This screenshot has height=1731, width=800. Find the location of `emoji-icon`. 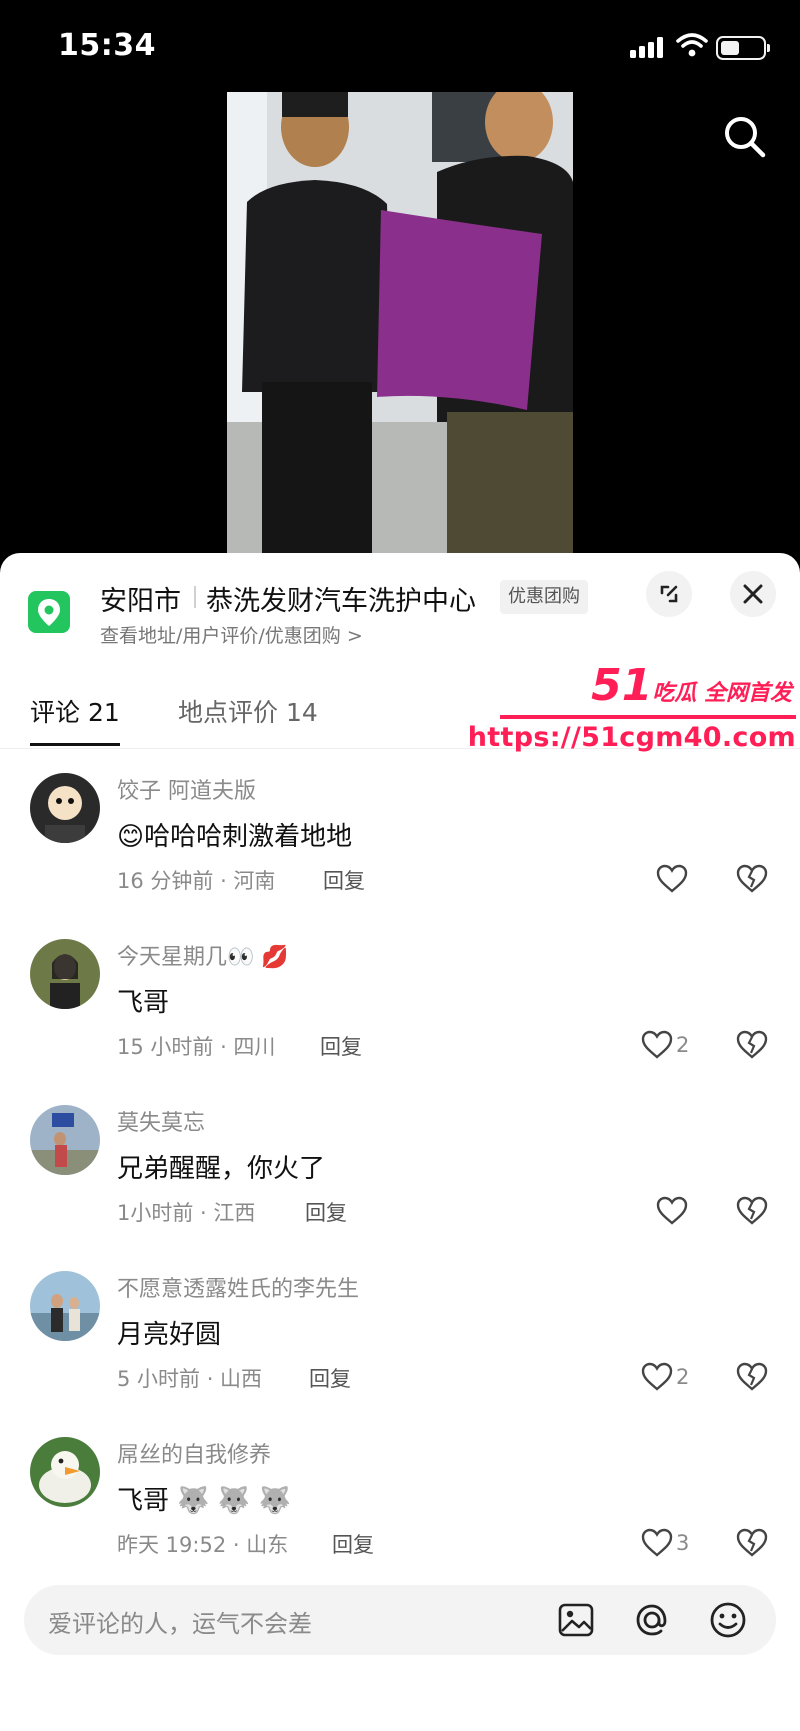

emoji-icon is located at coordinates (728, 1620).